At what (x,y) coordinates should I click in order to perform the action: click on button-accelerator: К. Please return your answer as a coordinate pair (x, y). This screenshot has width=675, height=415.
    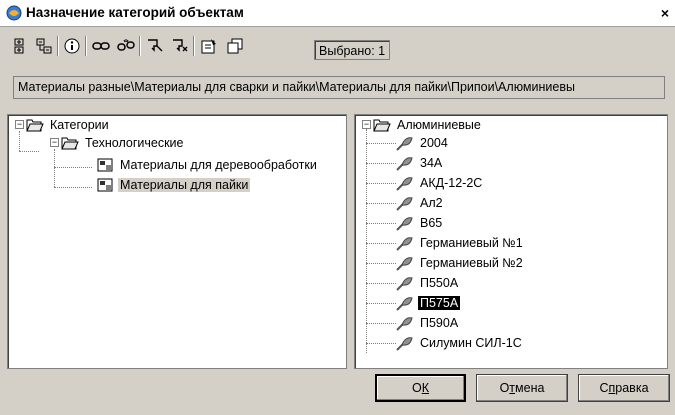
    Looking at the image, I should click on (425, 388).